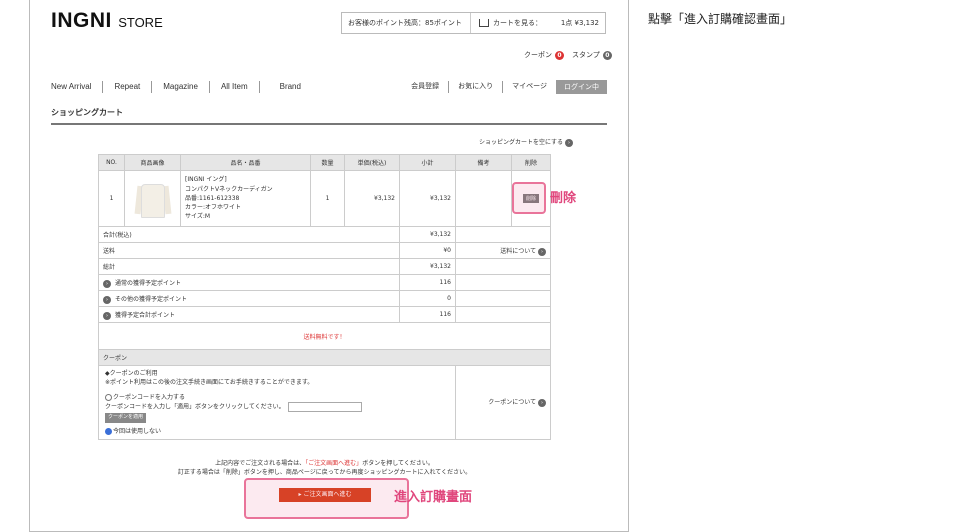 Image resolution: width=980 pixels, height=532 pixels. Describe the element at coordinates (372, 198) in the screenshot. I see `row-price: ¥3,132` at that location.